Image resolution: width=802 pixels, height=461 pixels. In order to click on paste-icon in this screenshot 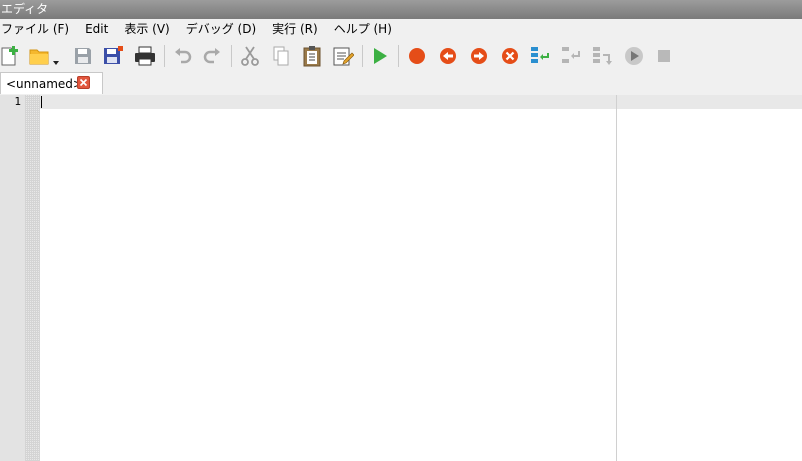, I will do `click(312, 56)`.